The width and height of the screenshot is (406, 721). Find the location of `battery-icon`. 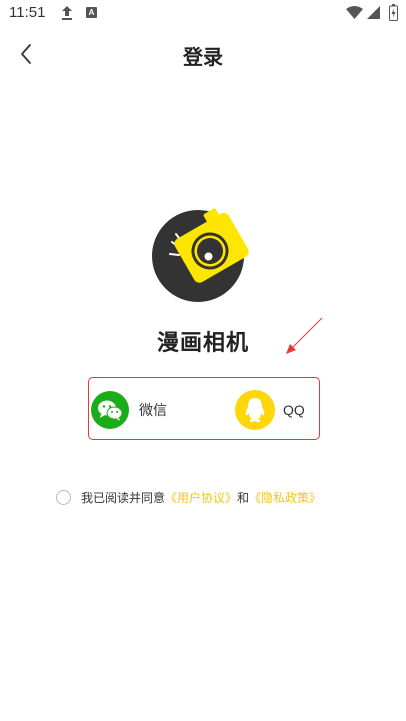

battery-icon is located at coordinates (393, 12).